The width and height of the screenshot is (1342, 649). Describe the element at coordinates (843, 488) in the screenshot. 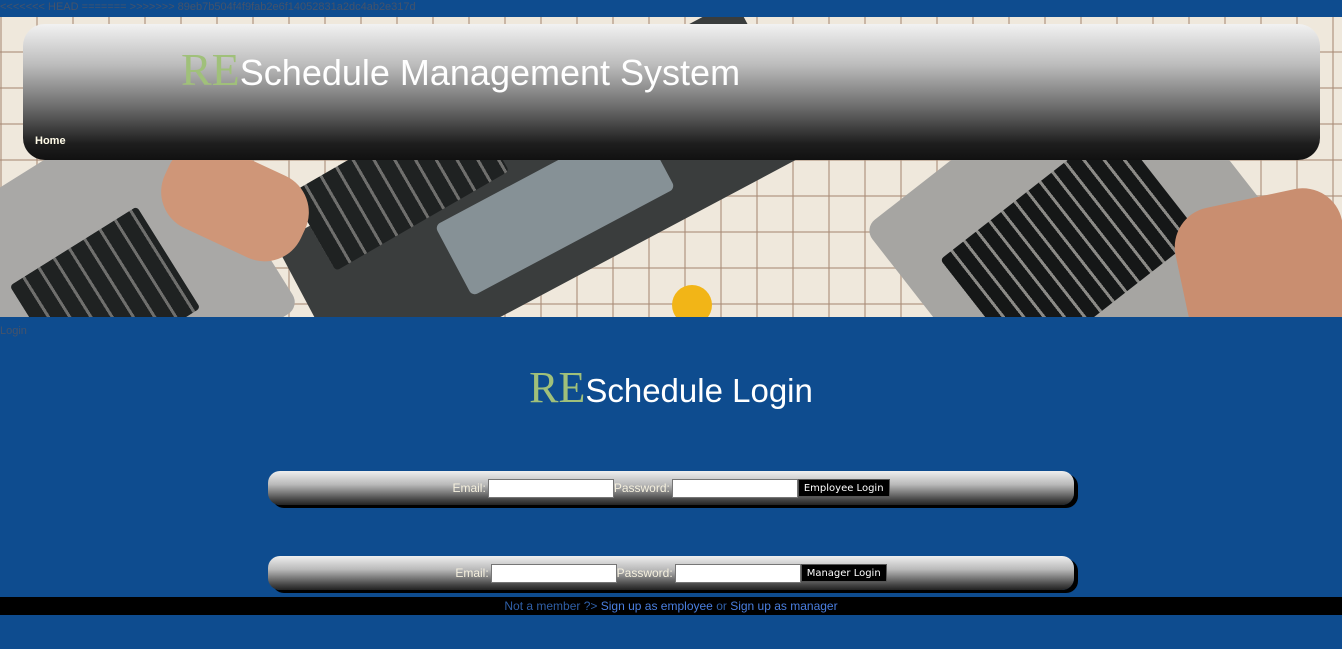

I see `employee-login-button: Employee Login` at that location.